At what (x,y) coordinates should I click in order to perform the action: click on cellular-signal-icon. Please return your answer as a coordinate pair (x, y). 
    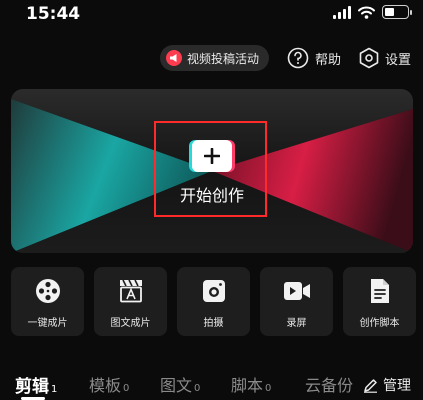
    Looking at the image, I should click on (342, 12).